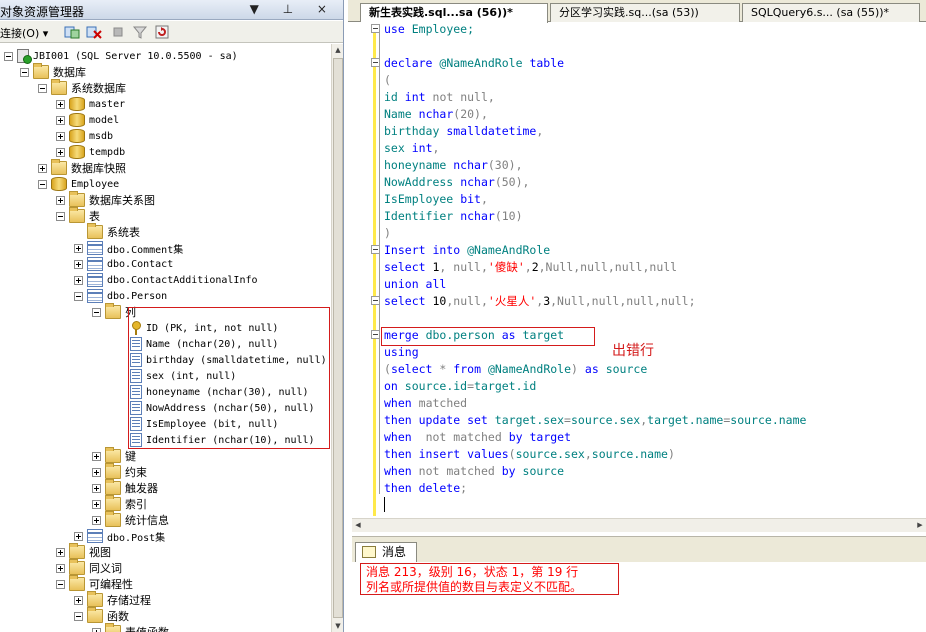 The width and height of the screenshot is (926, 632). I want to click on tree-node-db-master: master, so click(90, 104).